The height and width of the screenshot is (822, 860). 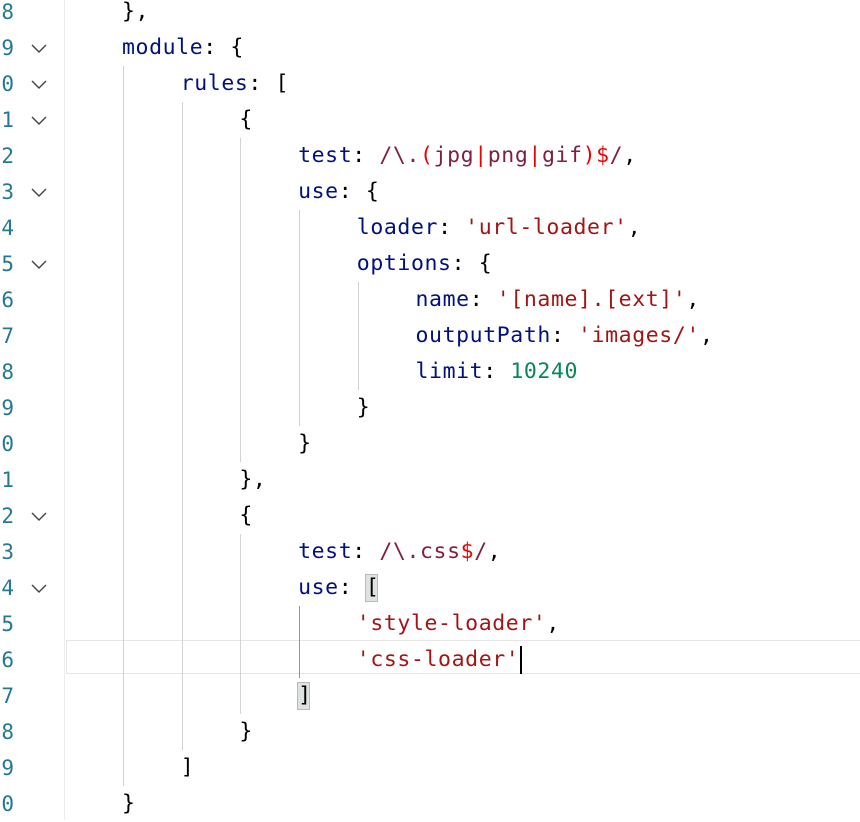 I want to click on code-text: outputPath: 'images/',, so click(x=565, y=336).